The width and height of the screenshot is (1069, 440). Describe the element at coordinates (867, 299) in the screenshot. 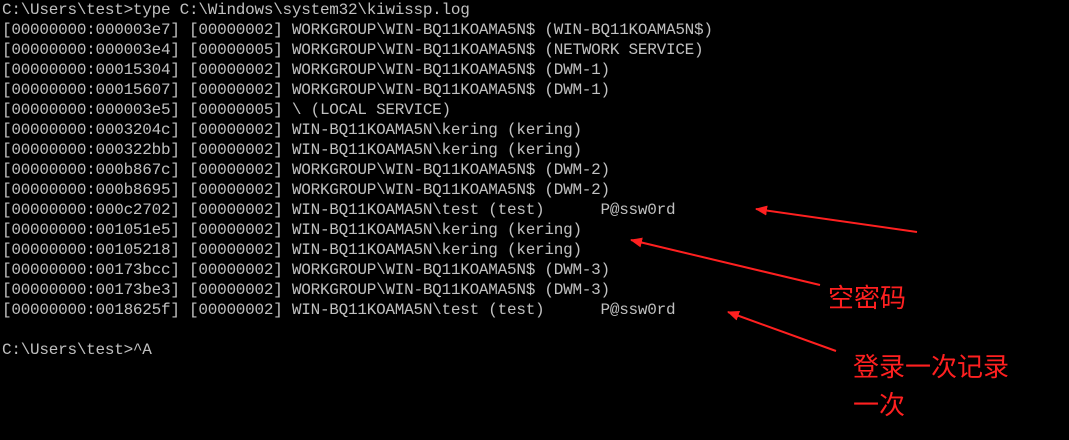

I see `empty-password-note: 空密码` at that location.